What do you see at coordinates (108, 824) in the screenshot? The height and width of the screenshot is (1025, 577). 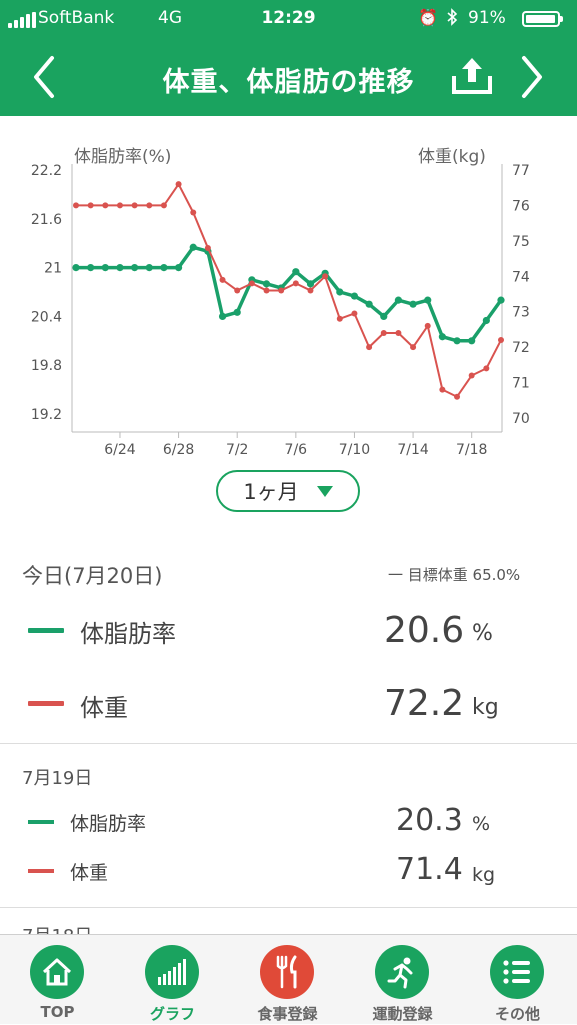 I see `day-fat-label: 体脂肪率` at bounding box center [108, 824].